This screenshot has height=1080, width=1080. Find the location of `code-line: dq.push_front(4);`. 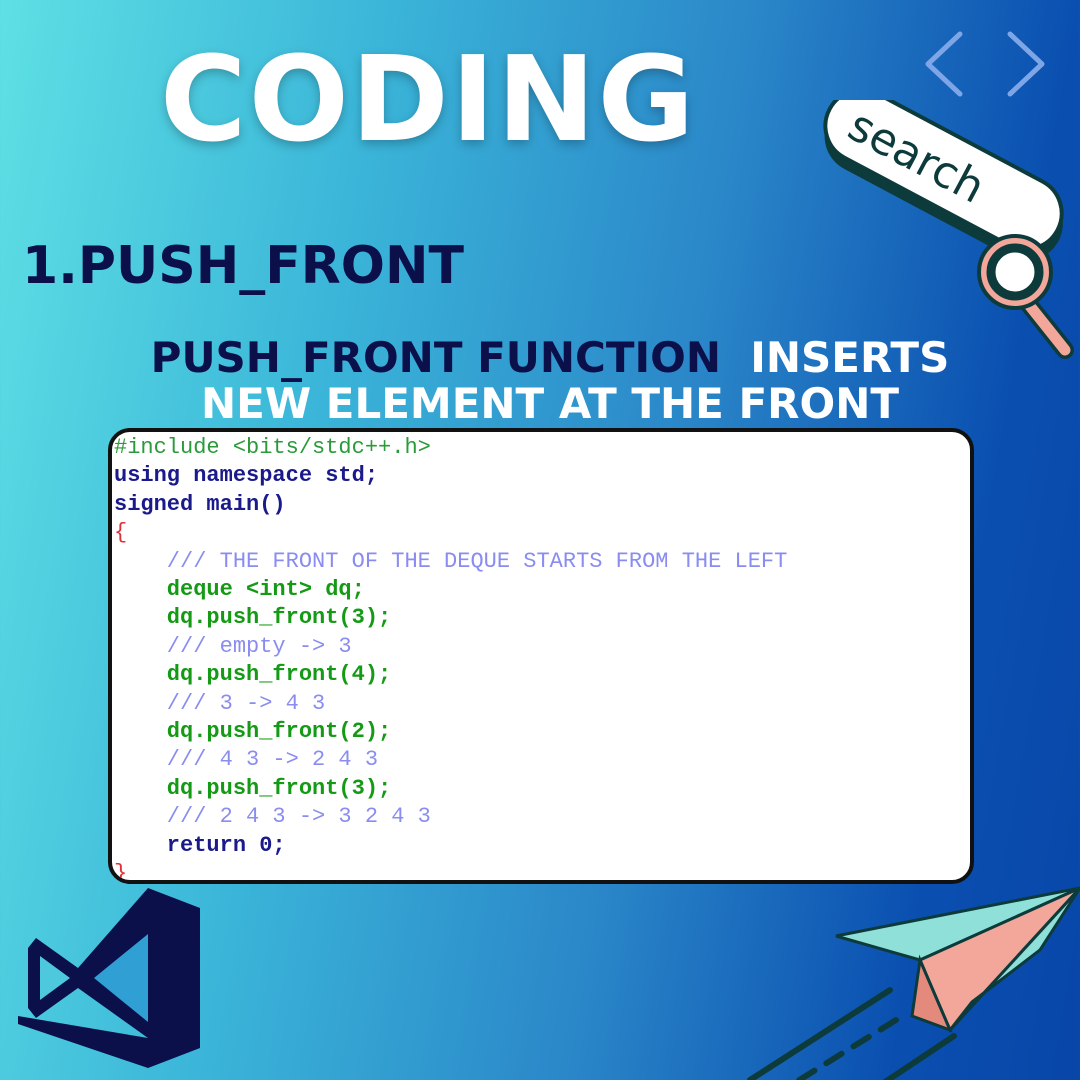

code-line: dq.push_front(4); is located at coordinates (253, 675).